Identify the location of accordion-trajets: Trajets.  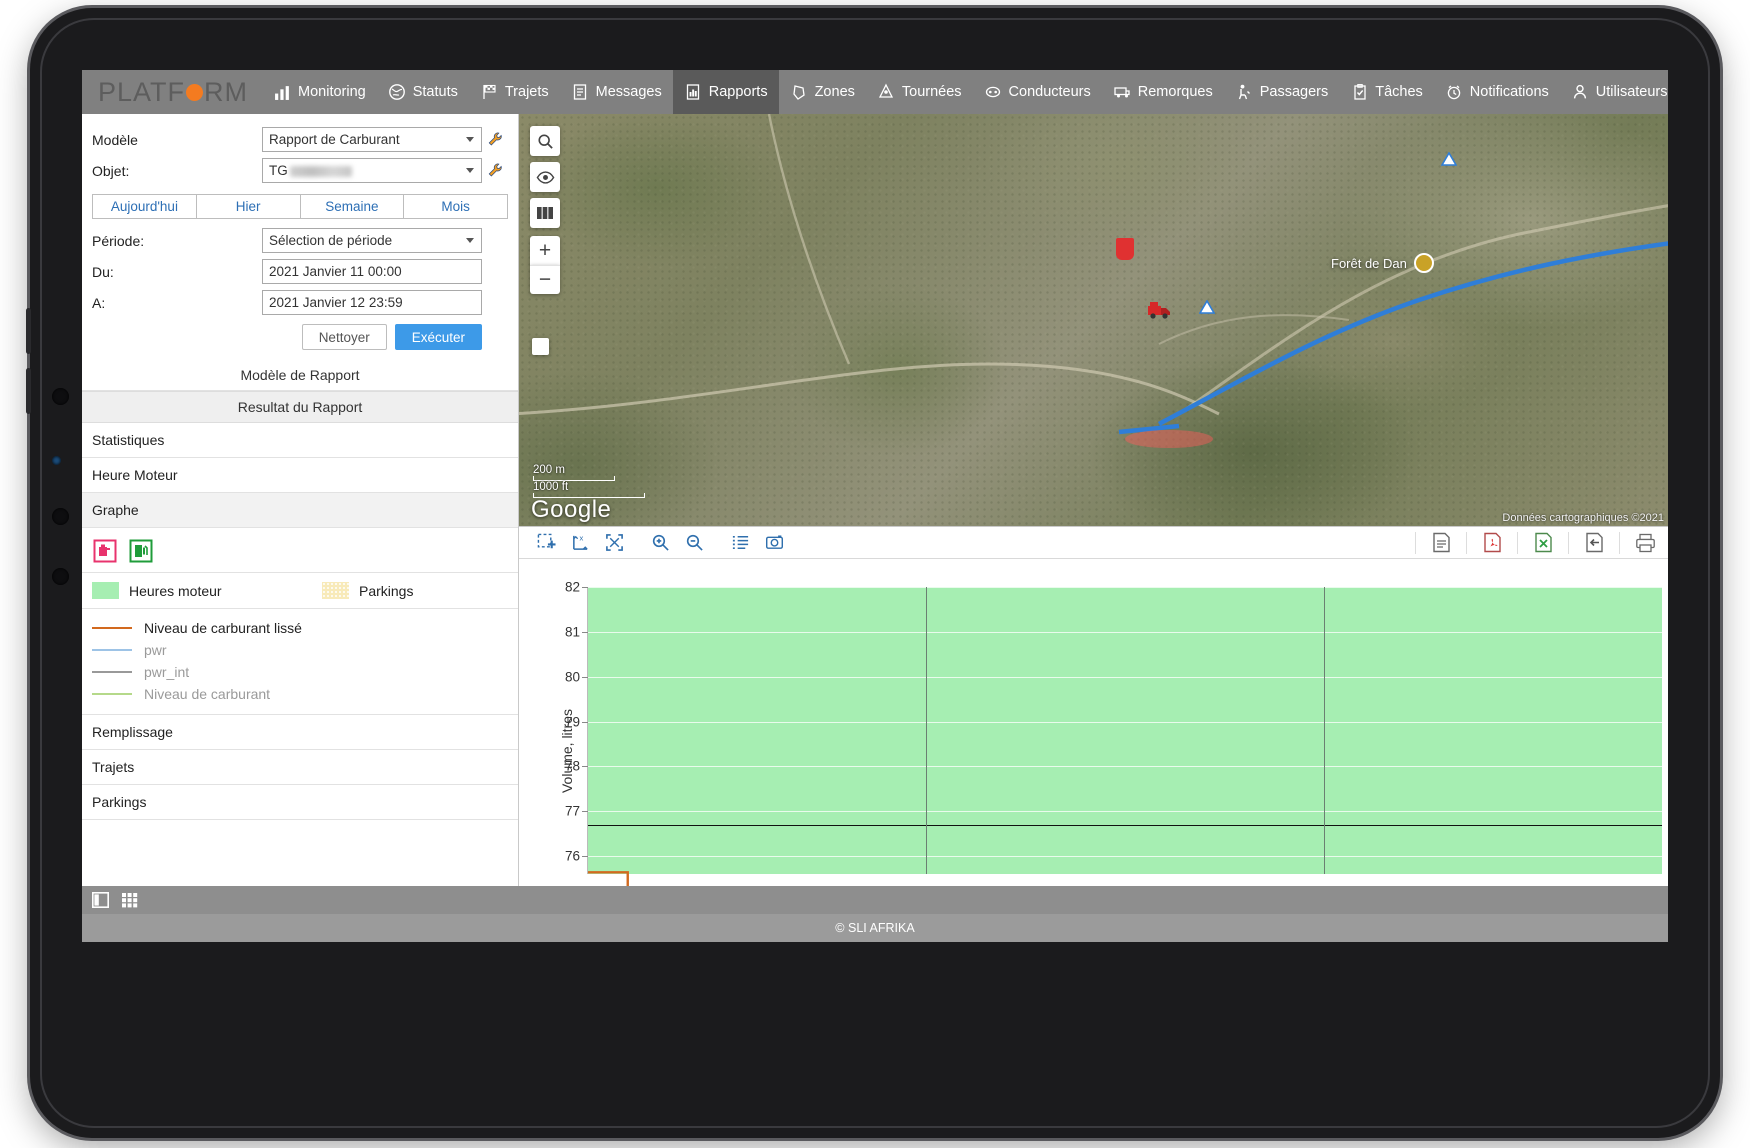
(300, 767).